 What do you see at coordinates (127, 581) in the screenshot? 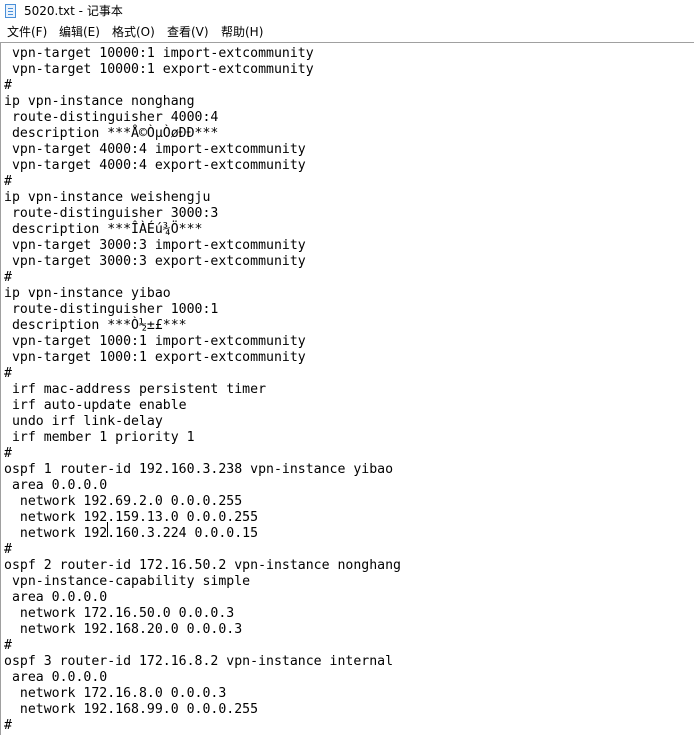
I see `text-line: vpn-instance-capability simple` at bounding box center [127, 581].